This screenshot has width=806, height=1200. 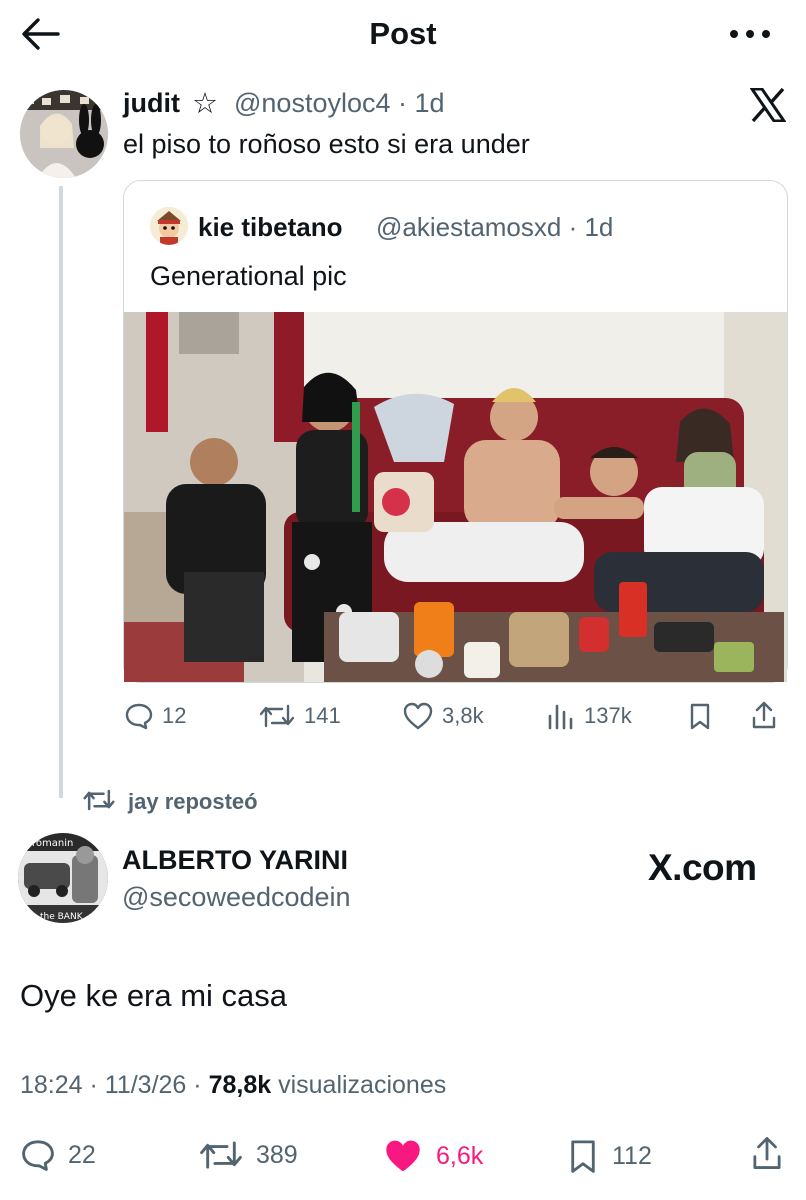 I want to click on main-author-name: ALBERTO YARINI, so click(x=235, y=860).